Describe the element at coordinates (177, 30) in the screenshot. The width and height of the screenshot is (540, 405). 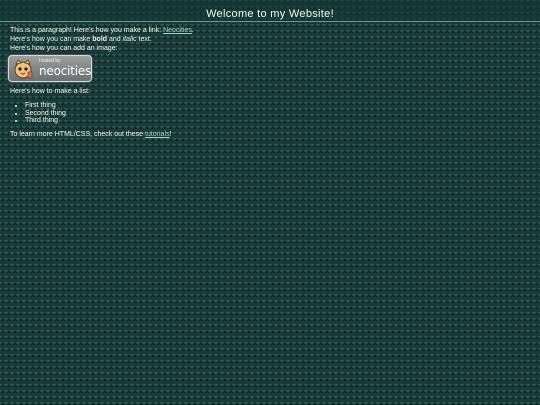
I see `neocities-link: Neocities` at that location.